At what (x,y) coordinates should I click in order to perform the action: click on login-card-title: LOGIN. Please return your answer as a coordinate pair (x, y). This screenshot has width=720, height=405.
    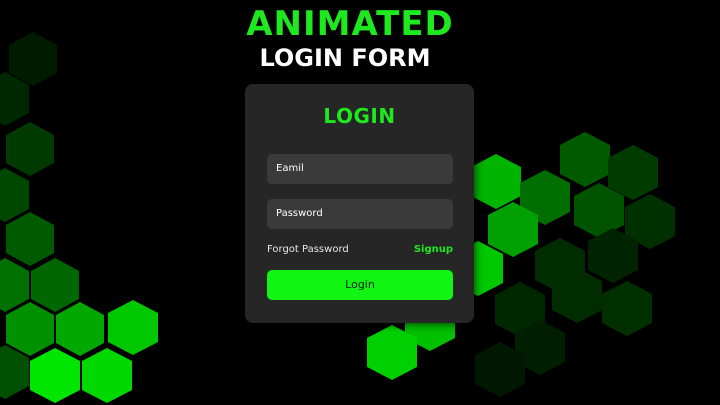
    Looking at the image, I should click on (359, 116).